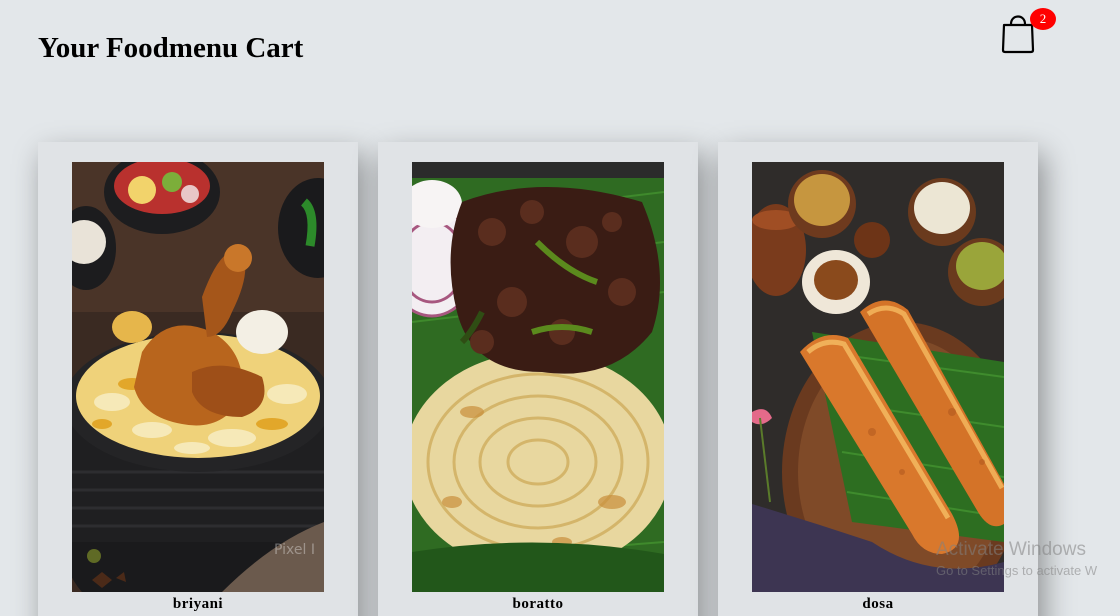 Image resolution: width=1120 pixels, height=616 pixels. Describe the element at coordinates (538, 604) in the screenshot. I see `product-name: boratto` at that location.